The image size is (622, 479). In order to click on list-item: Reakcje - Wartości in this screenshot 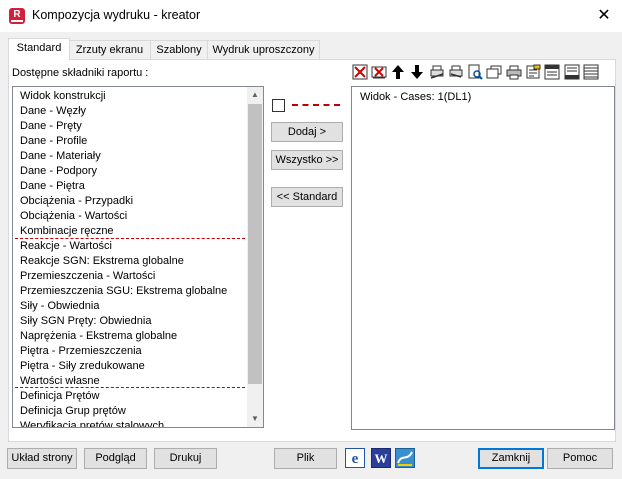, I will do `click(130, 246)`.